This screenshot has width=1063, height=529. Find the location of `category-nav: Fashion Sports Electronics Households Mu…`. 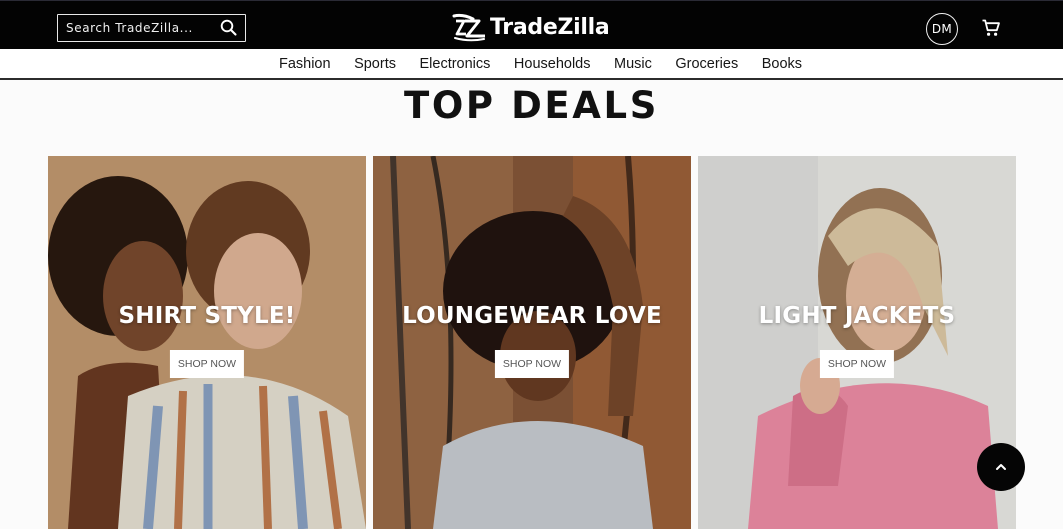

category-nav: Fashion Sports Electronics Households Mu… is located at coordinates (531, 64).